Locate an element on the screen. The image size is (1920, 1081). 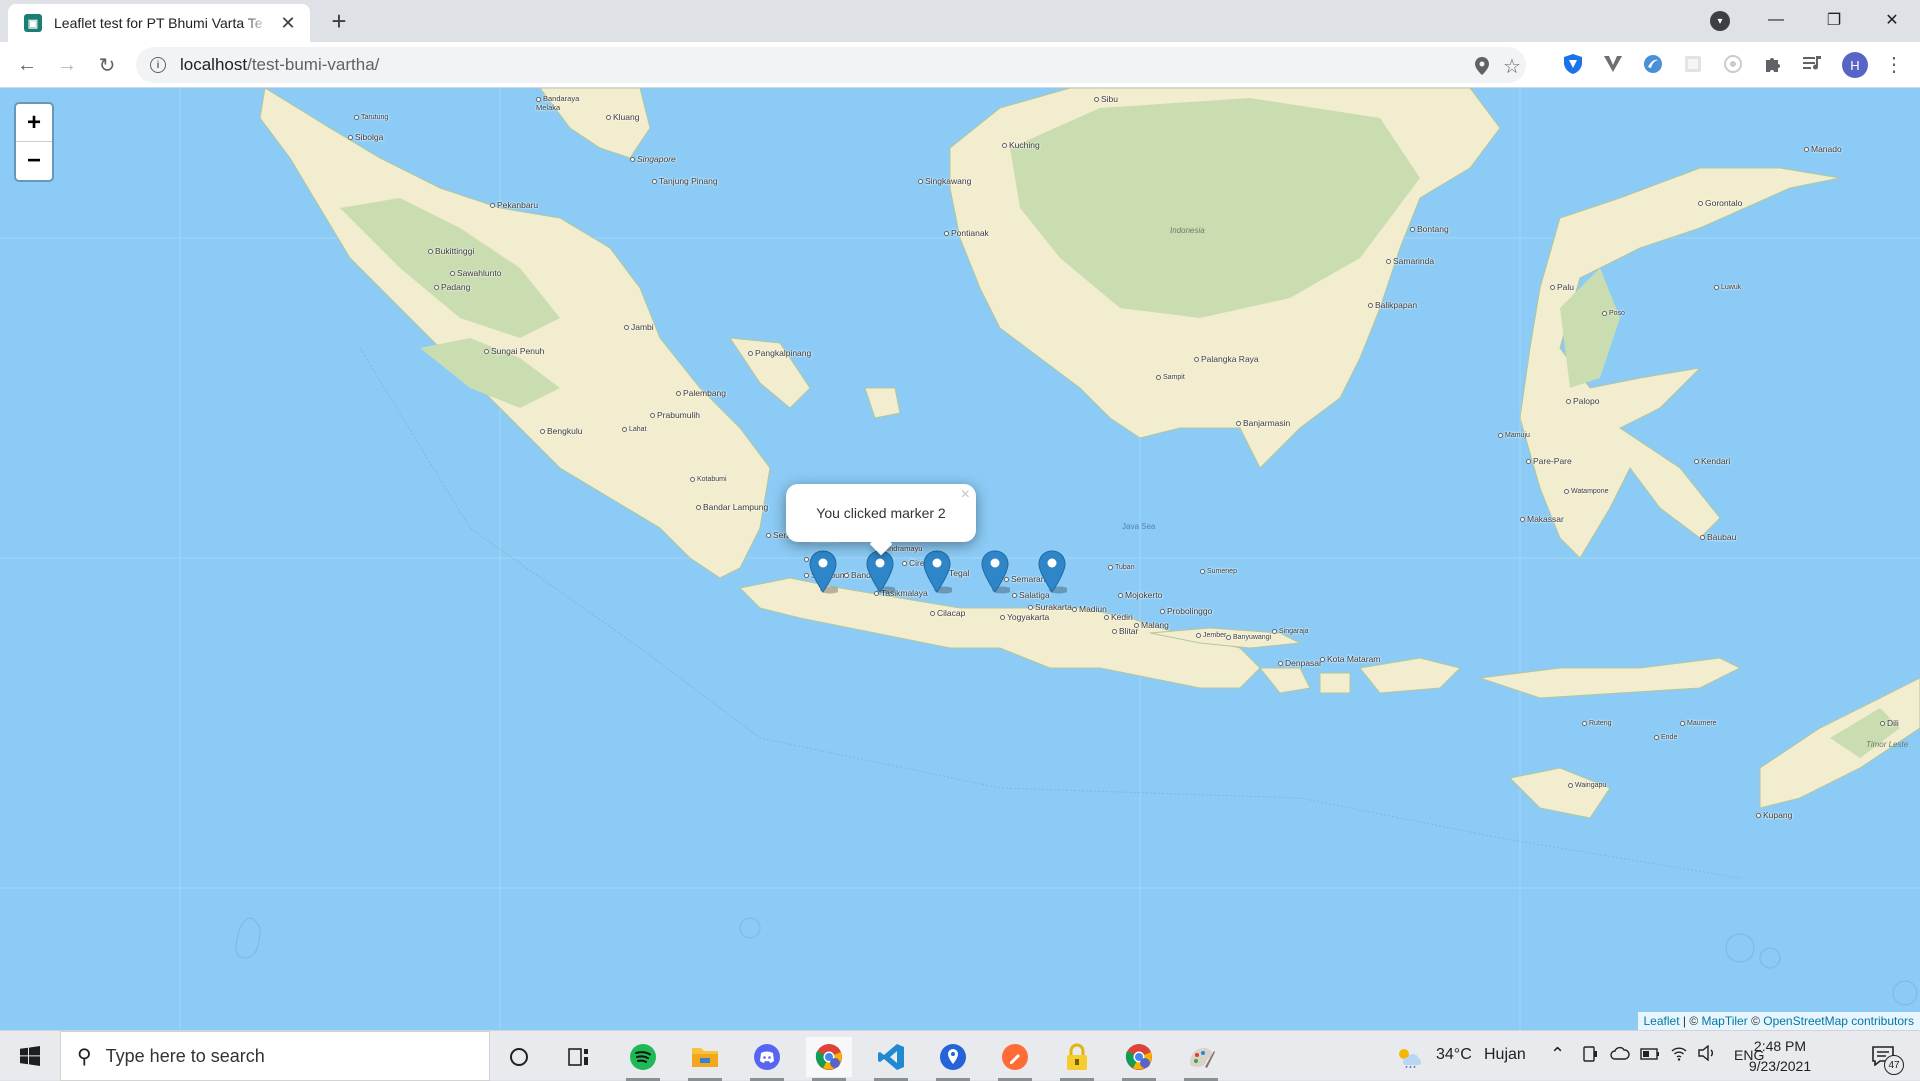
search-icon: ⚲ is located at coordinates (84, 1056).